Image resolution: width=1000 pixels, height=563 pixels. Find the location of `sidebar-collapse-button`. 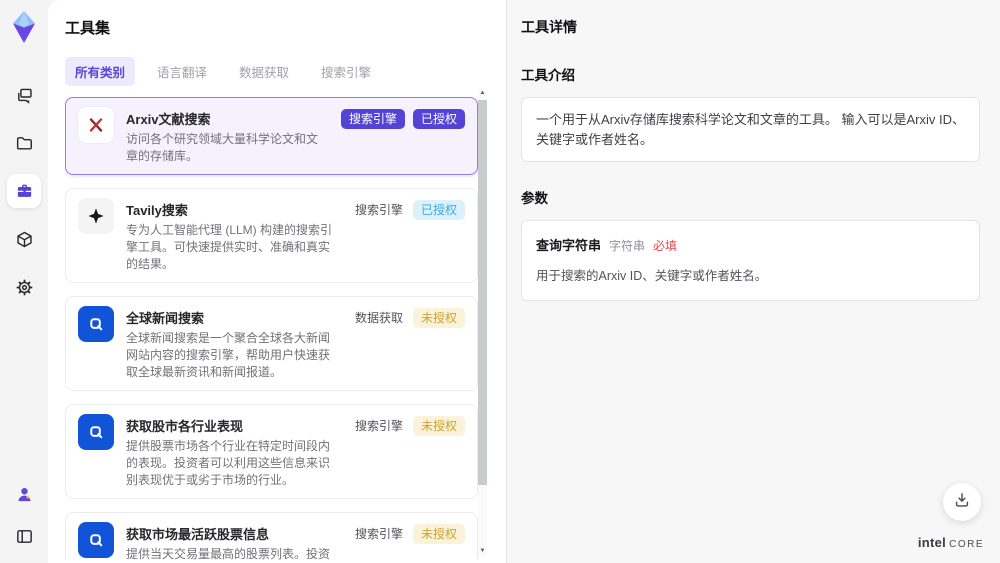

sidebar-collapse-button is located at coordinates (24, 536).